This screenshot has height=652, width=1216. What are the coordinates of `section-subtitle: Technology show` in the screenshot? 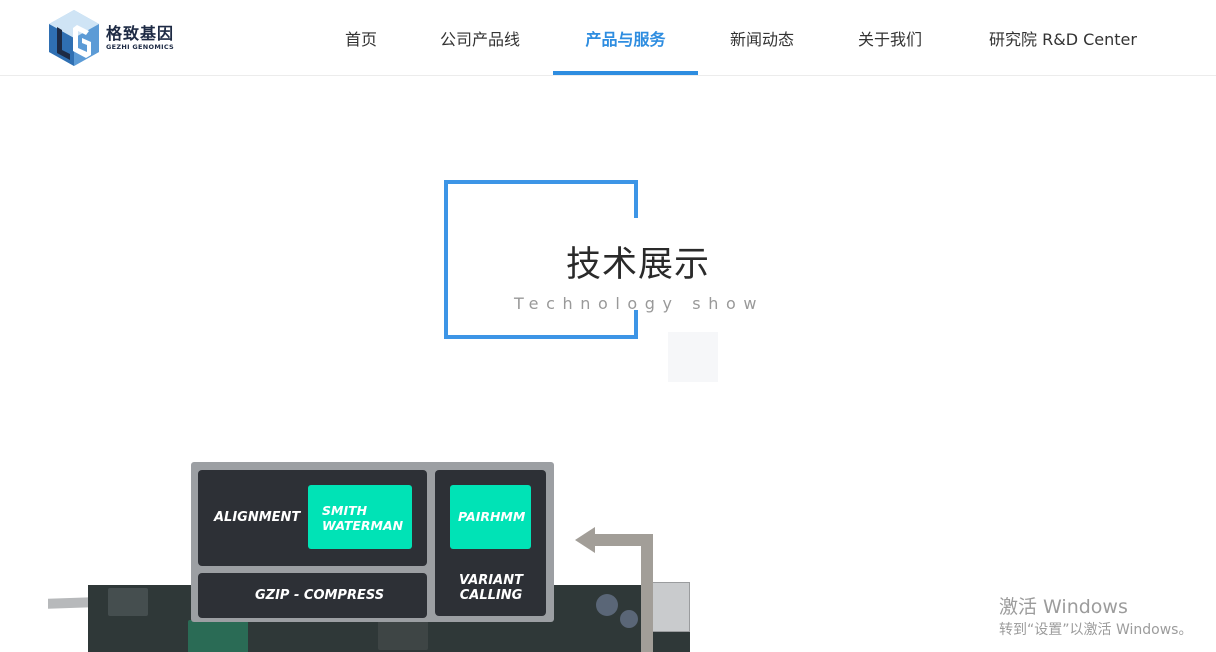 It's located at (639, 303).